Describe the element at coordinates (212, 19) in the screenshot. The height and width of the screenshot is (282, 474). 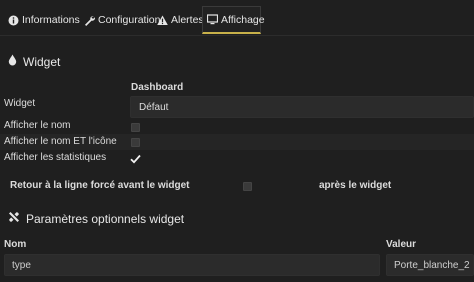
I see `monitor-icon` at that location.